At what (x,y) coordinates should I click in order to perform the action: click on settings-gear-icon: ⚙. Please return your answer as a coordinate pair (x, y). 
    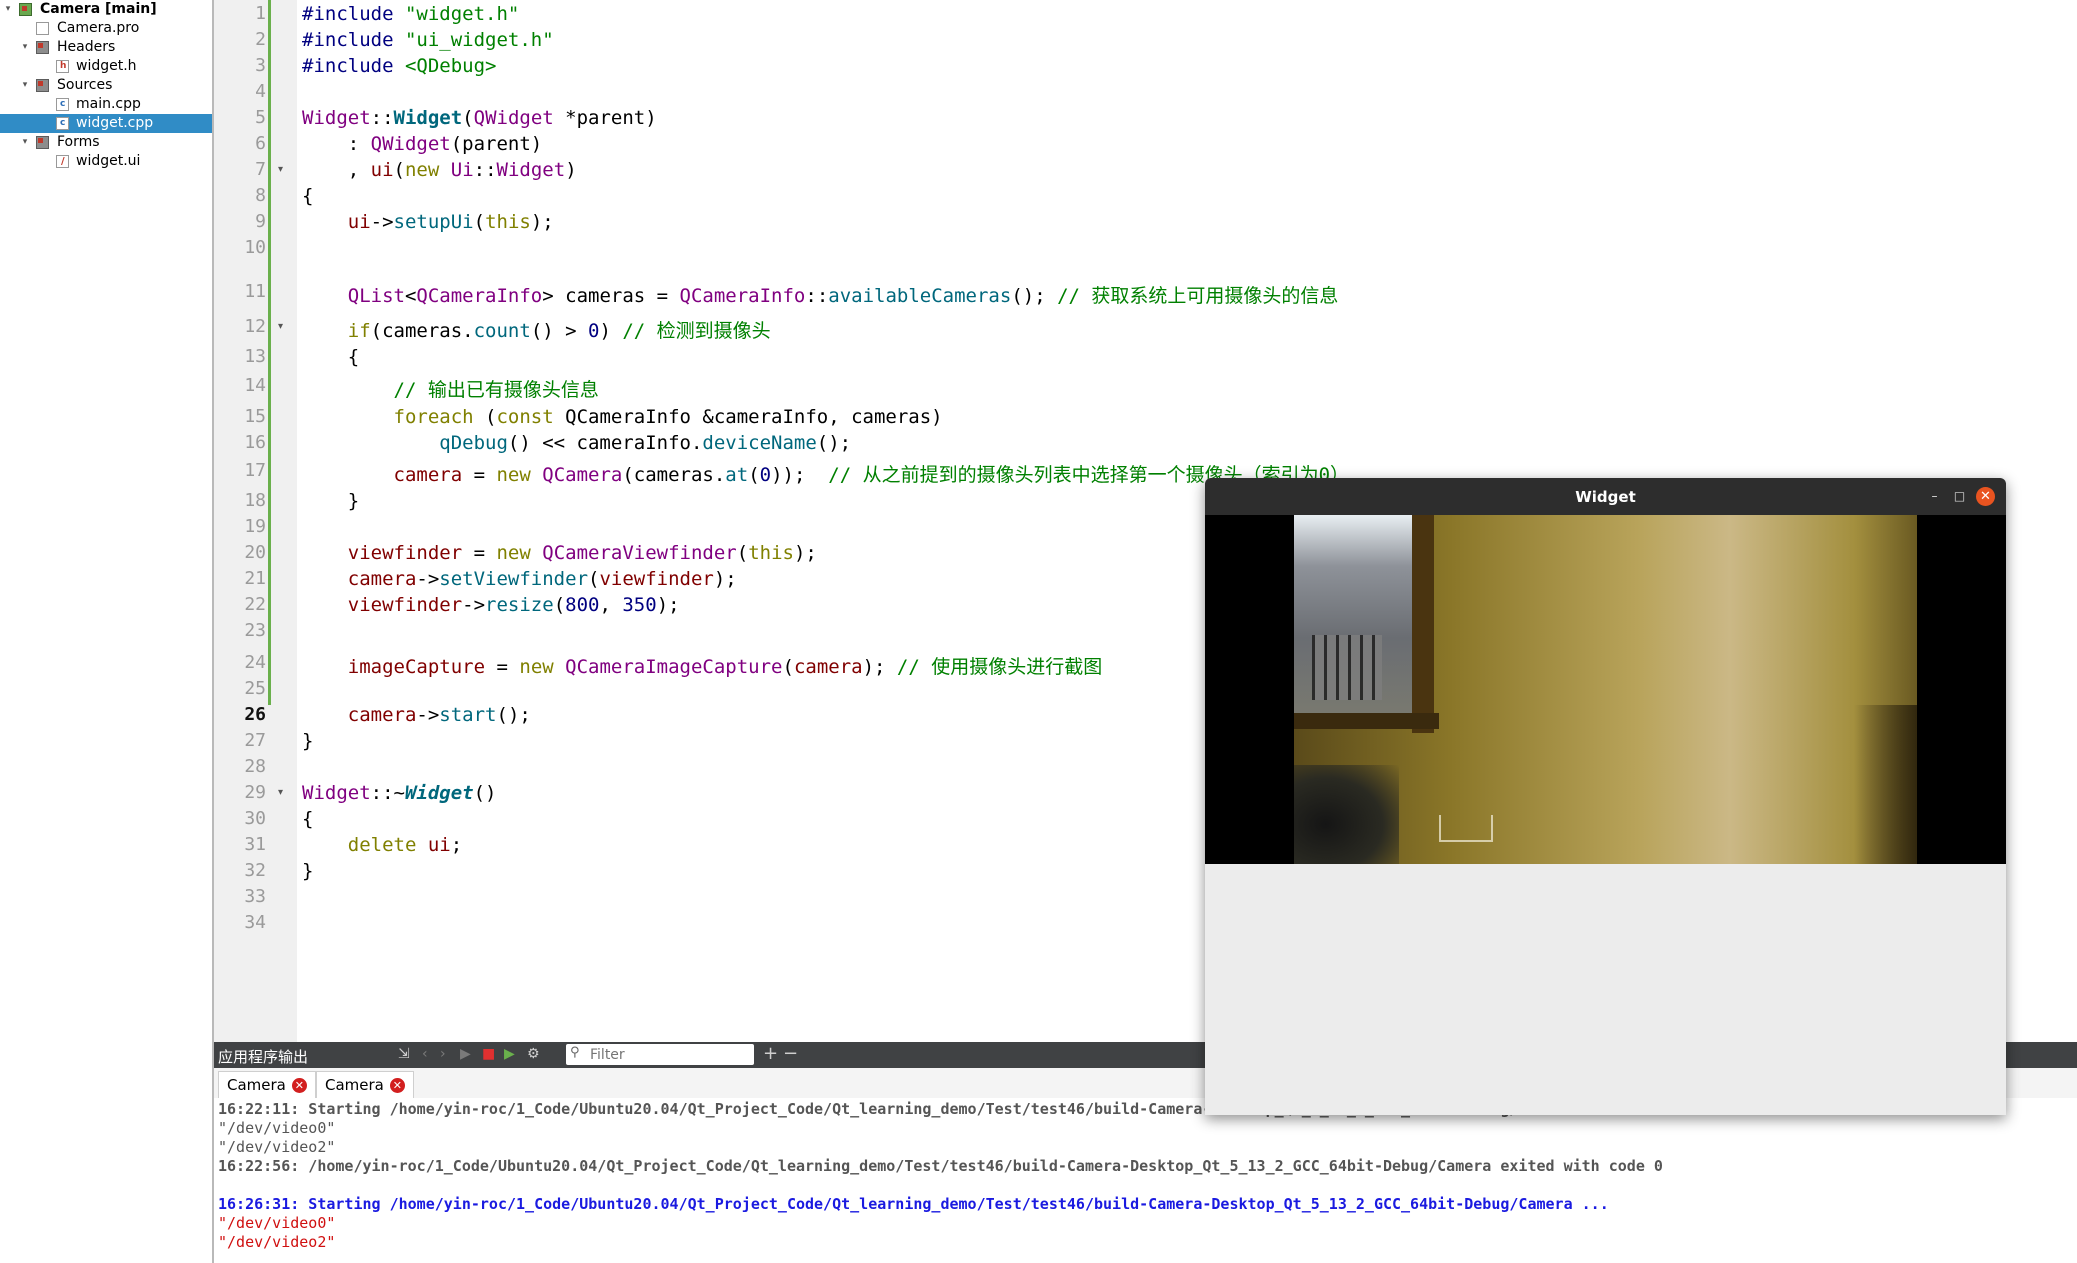
    Looking at the image, I should click on (533, 1054).